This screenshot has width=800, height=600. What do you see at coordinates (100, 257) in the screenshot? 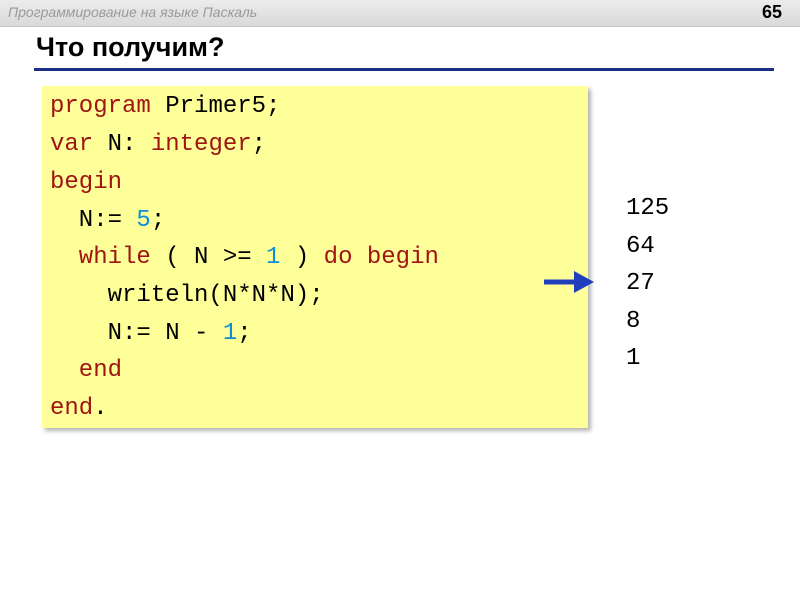
I see `code-keyword: while` at bounding box center [100, 257].